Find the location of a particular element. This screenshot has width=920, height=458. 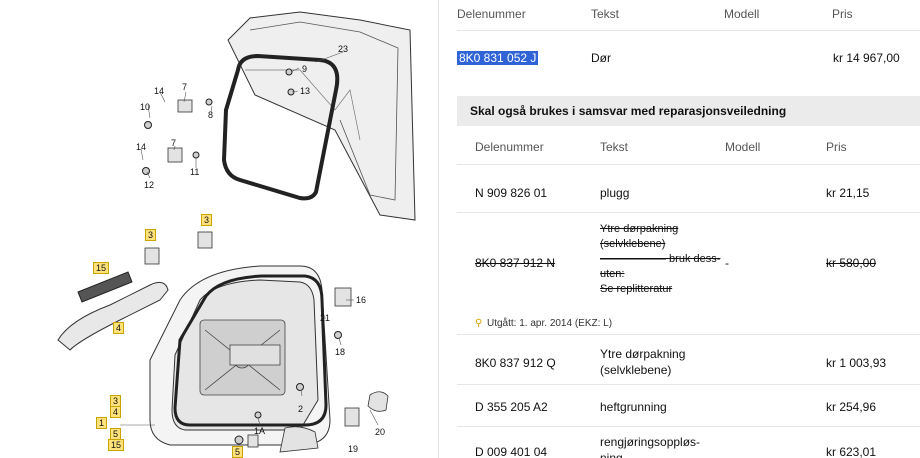

callout-label: 20 is located at coordinates (380, 432).